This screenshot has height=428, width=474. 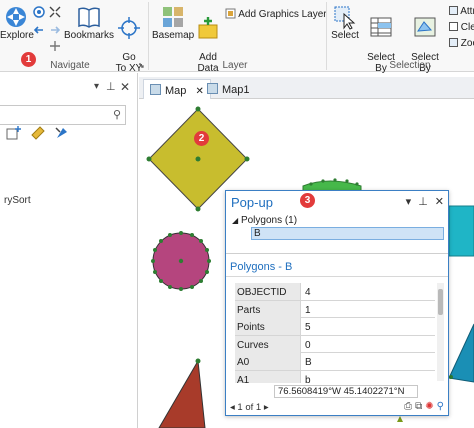 I want to click on zoom-to-icon: ⚲, so click(x=440, y=406).